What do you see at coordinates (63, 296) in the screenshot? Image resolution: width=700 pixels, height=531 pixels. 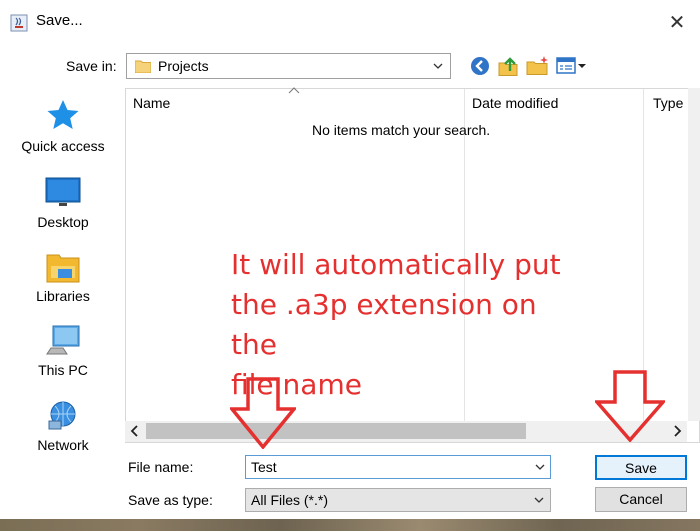 I see `sidebar-item-label: Libraries` at bounding box center [63, 296].